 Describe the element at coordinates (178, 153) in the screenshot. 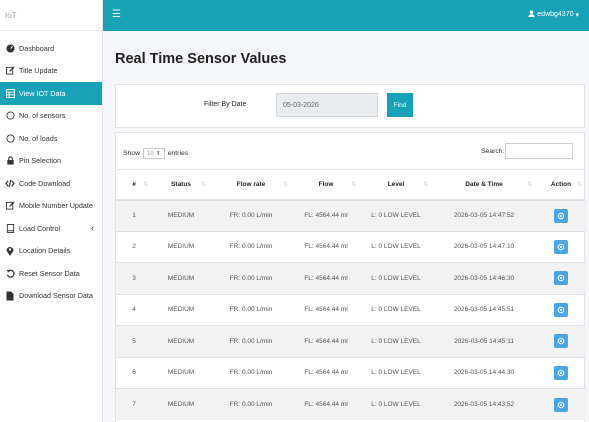

I see `entries-label: entries` at that location.